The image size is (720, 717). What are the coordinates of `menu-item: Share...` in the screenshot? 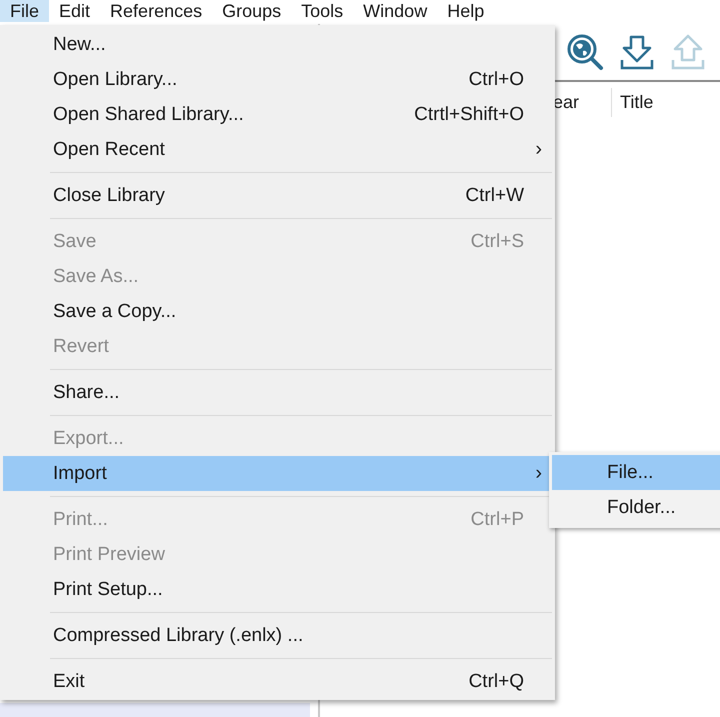 It's located at (277, 392).